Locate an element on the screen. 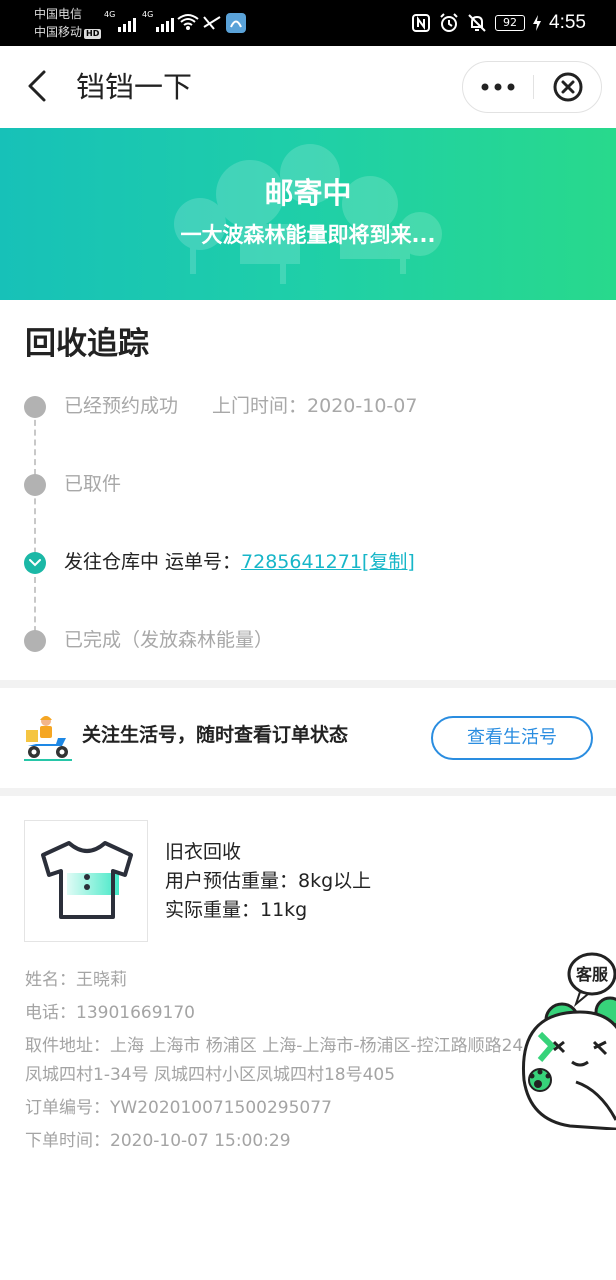  customer-service-button: 客服 is located at coordinates (563, 1040).